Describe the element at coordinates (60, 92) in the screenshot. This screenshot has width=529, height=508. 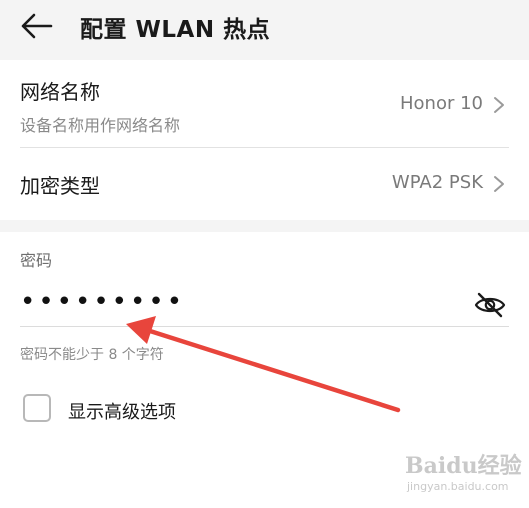
I see `network-name-label: 网络名称` at that location.